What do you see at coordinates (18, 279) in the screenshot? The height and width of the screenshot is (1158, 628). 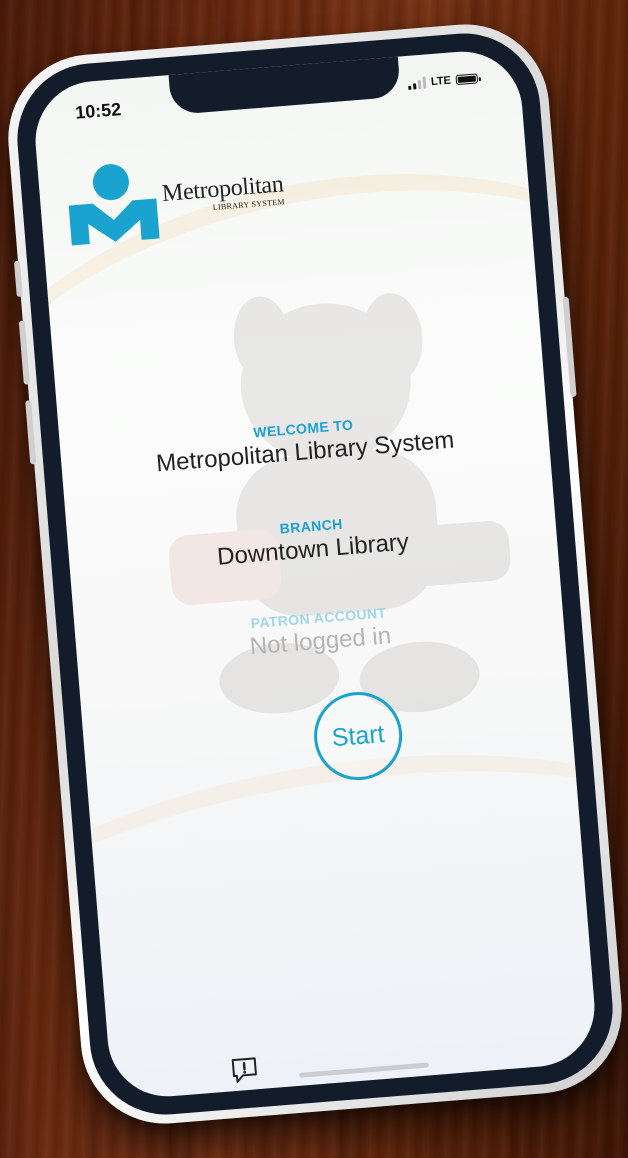 I see `phone-side-button` at bounding box center [18, 279].